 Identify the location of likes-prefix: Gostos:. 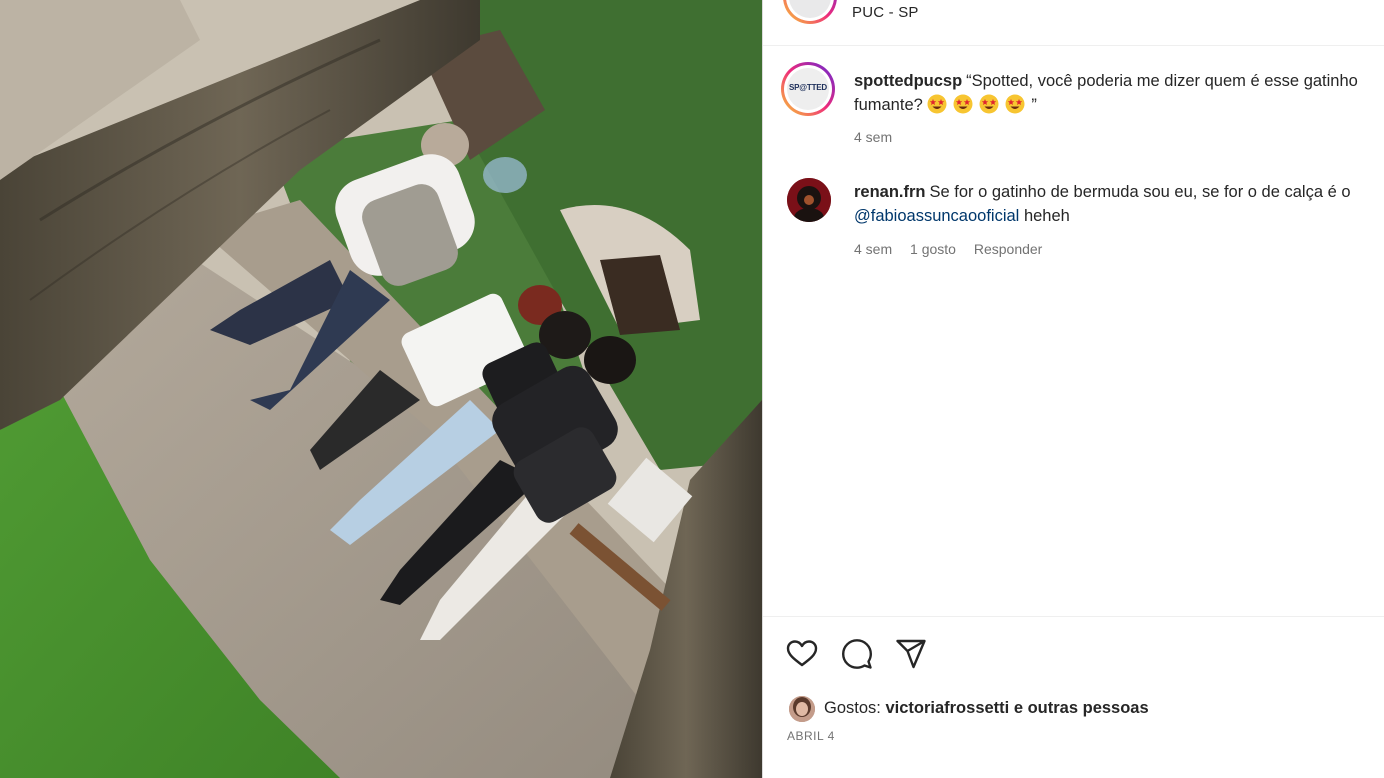
(852, 708).